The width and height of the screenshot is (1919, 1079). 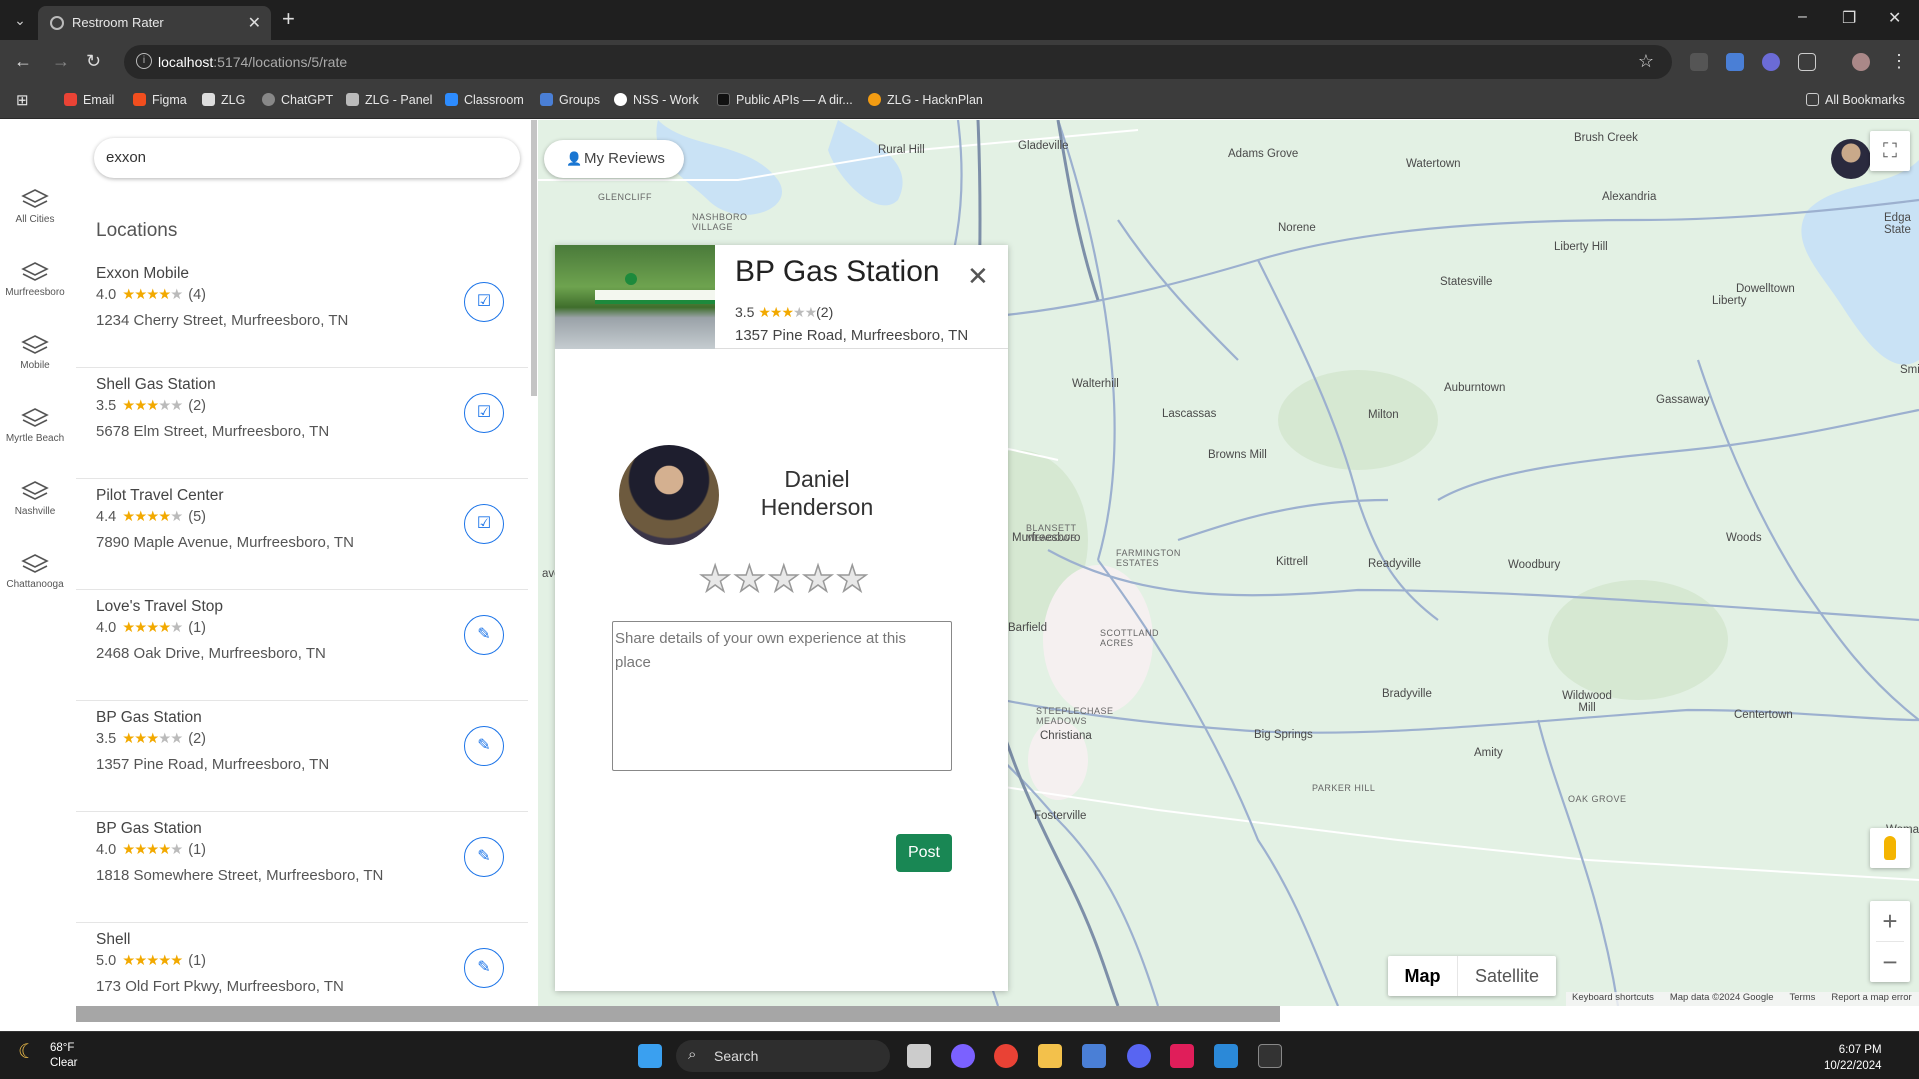 I want to click on location-address: 2468 Oak Drive, Murfreesboro, TN, so click(x=211, y=653).